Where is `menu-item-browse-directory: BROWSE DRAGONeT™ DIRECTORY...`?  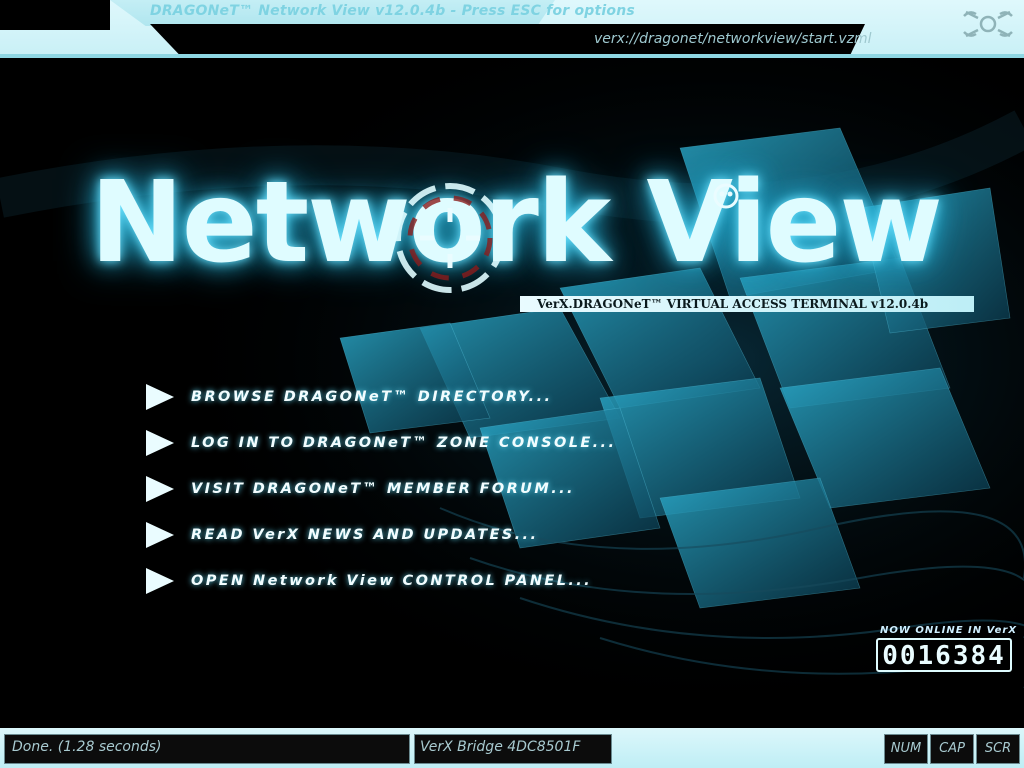 menu-item-browse-directory: BROWSE DRAGONeT™ DIRECTORY... is located at coordinates (444, 397).